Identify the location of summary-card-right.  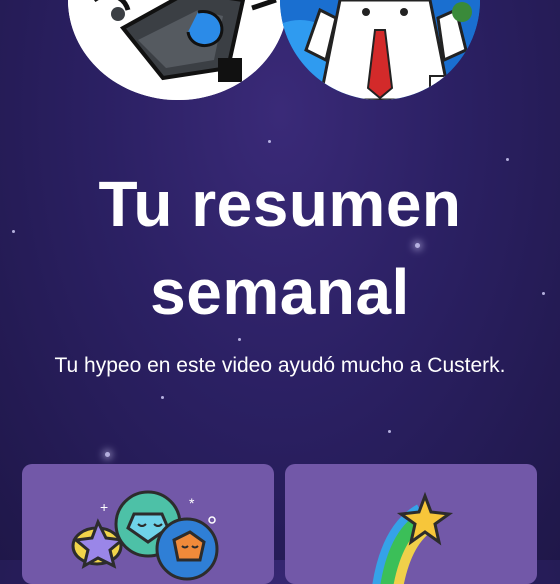
(411, 524).